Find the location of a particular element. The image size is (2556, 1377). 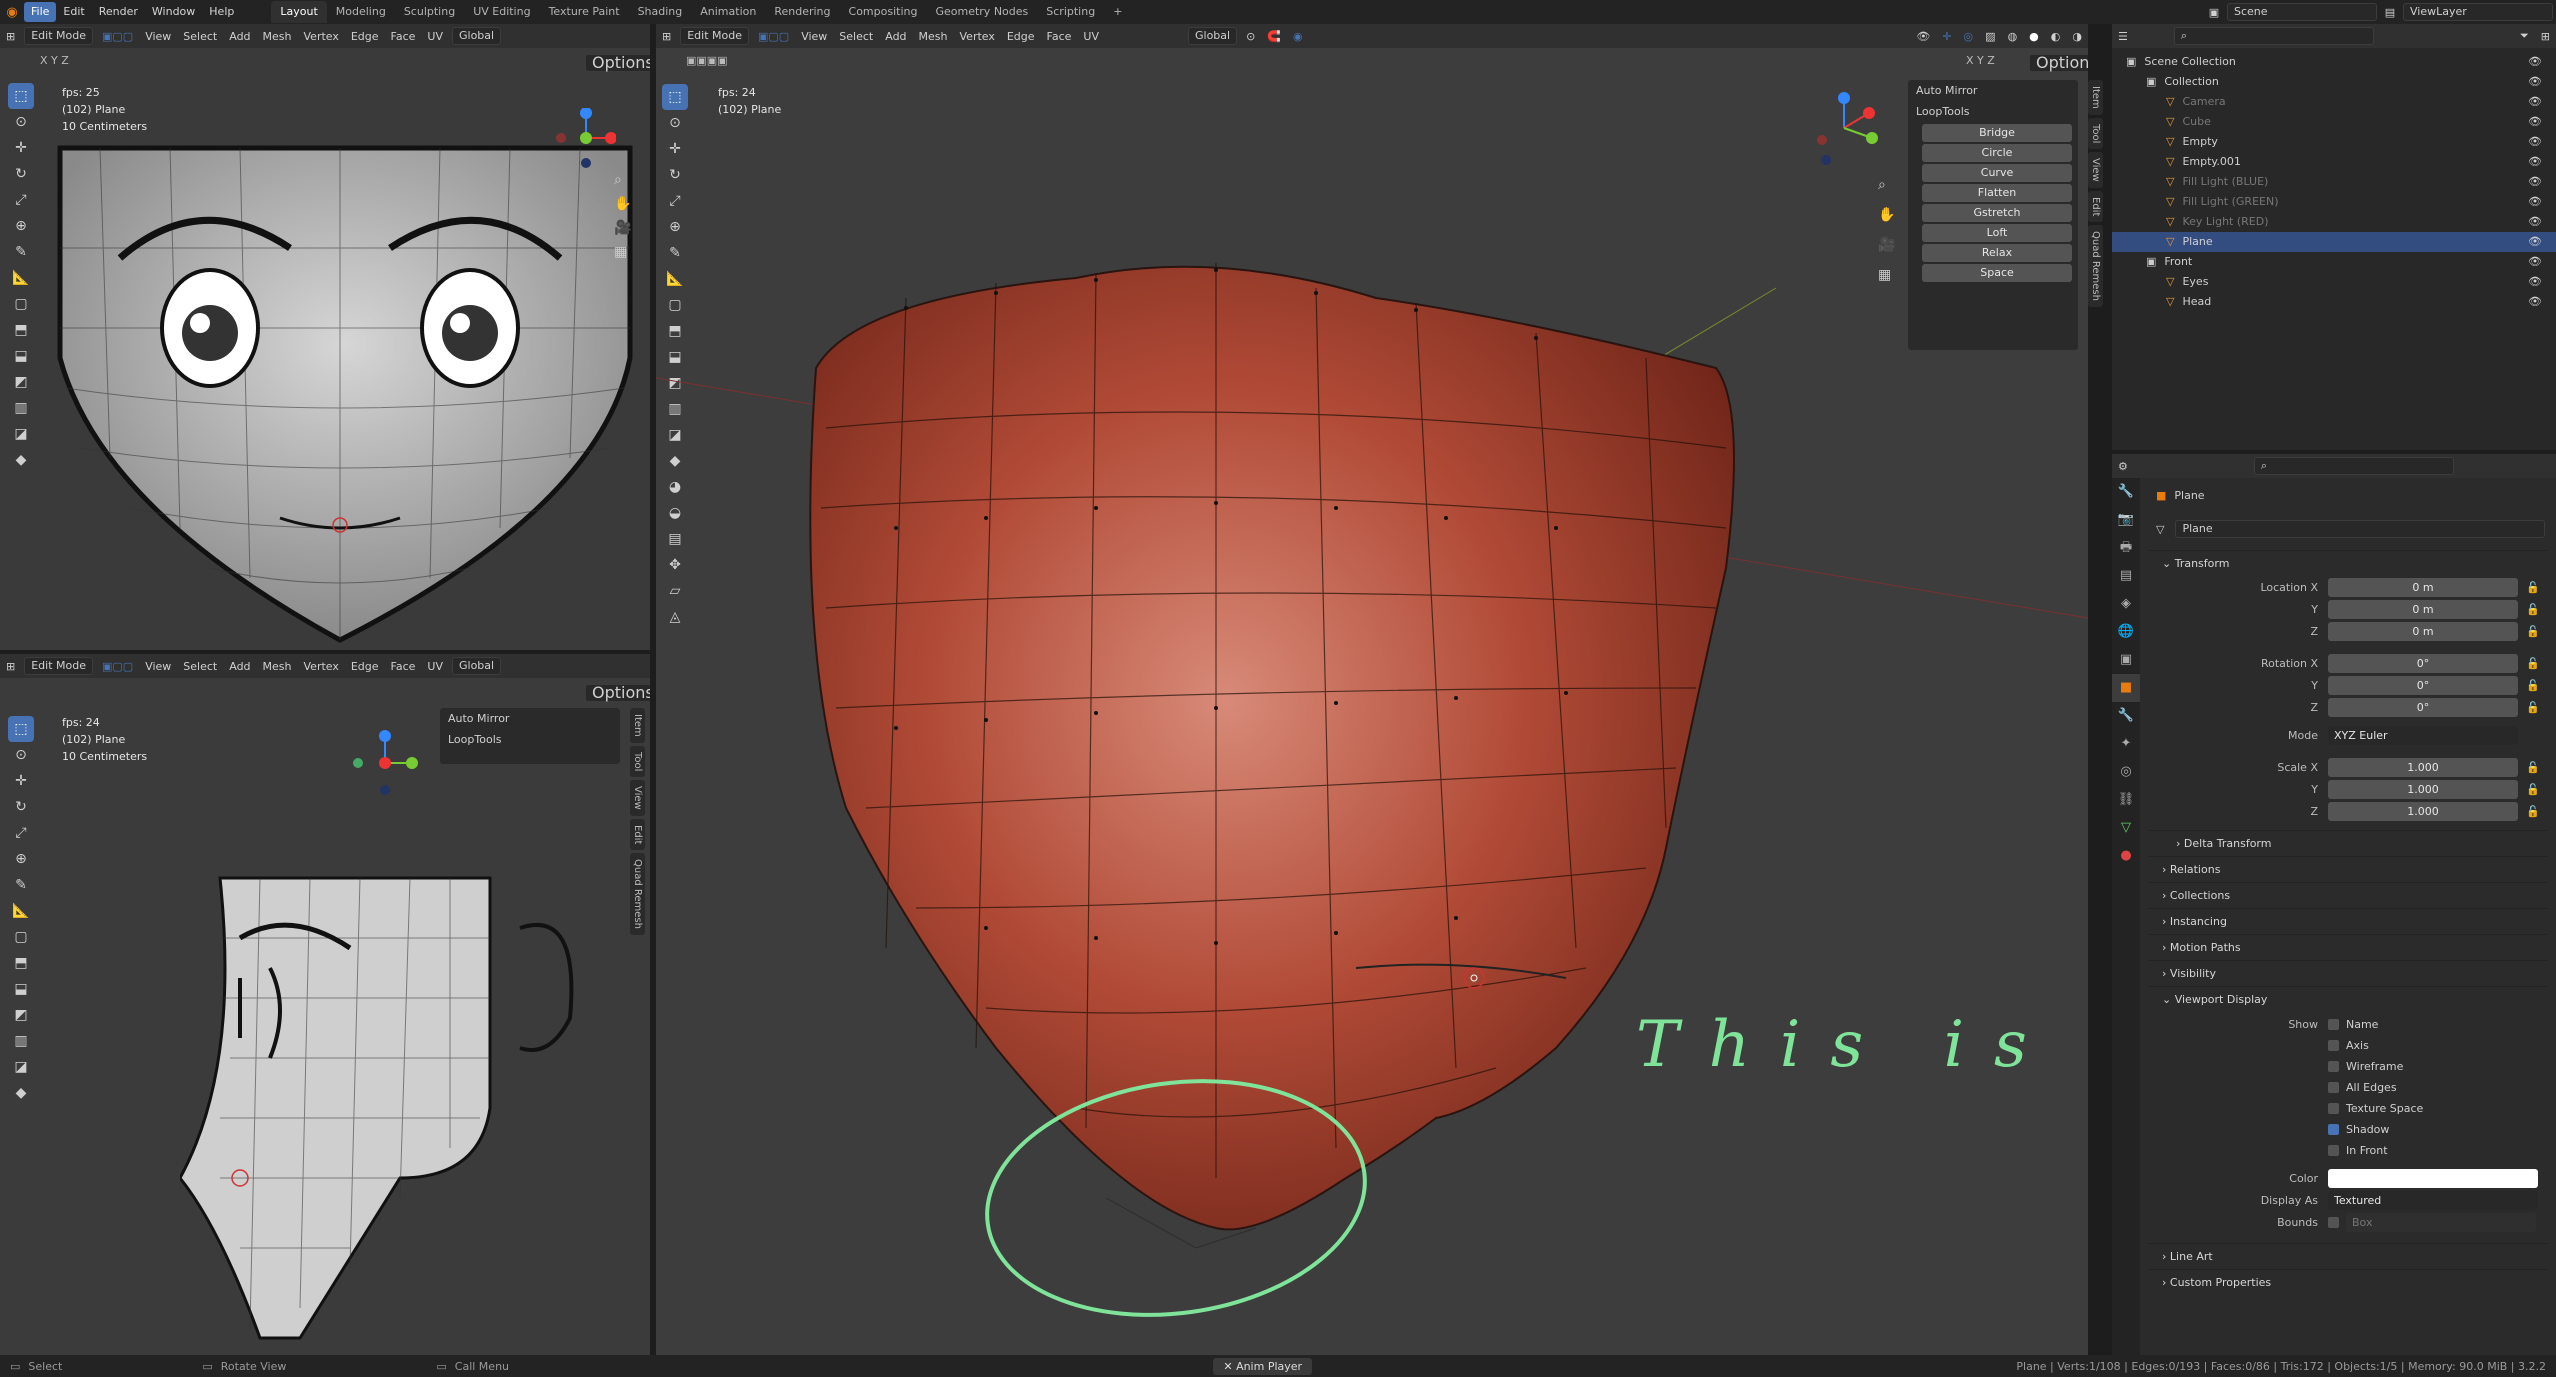

tl-axis-y: Y is located at coordinates (54, 60).